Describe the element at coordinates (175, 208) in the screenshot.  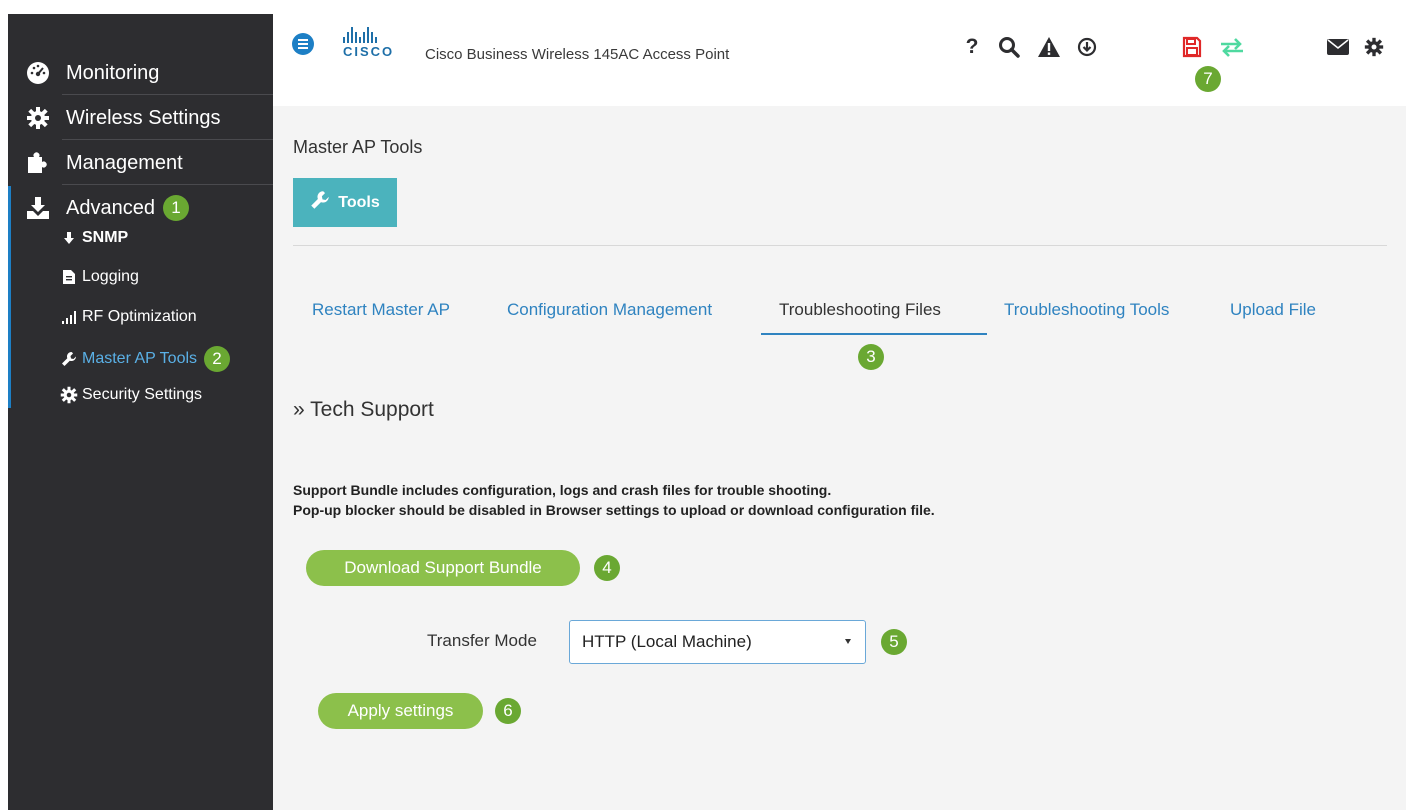
I see `step-badge: 1` at that location.